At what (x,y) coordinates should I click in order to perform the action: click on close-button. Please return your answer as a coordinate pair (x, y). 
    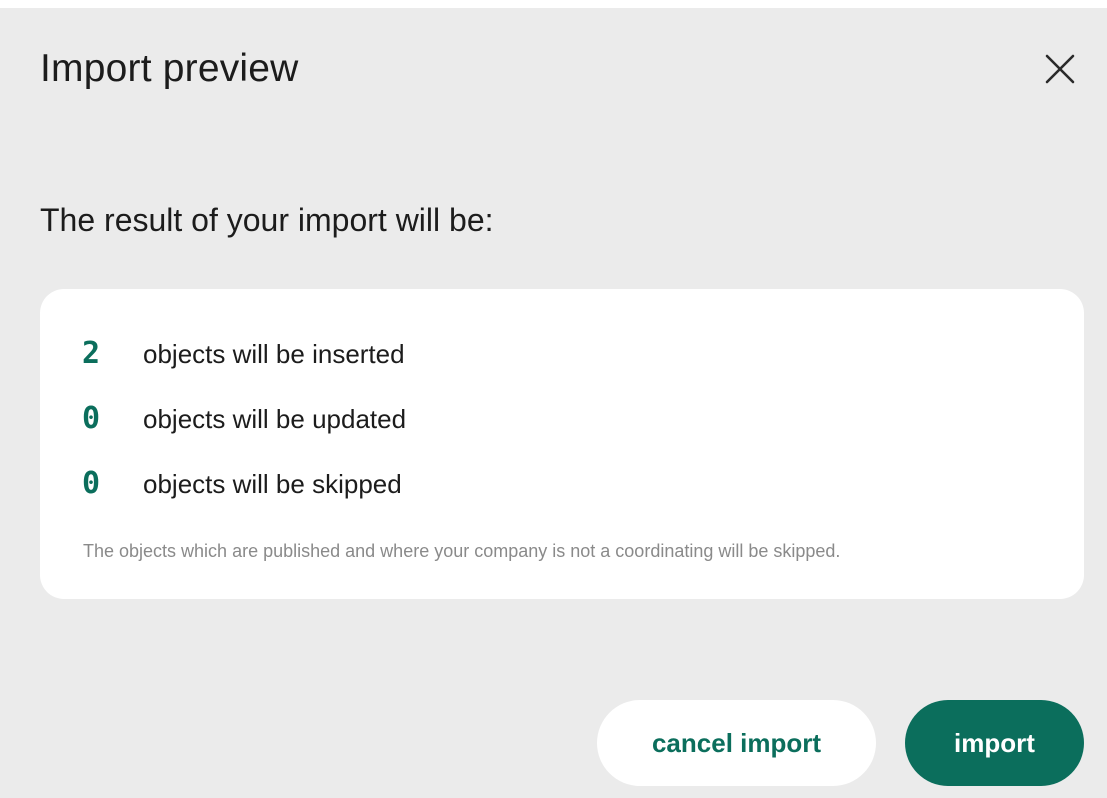
    Looking at the image, I should click on (1060, 69).